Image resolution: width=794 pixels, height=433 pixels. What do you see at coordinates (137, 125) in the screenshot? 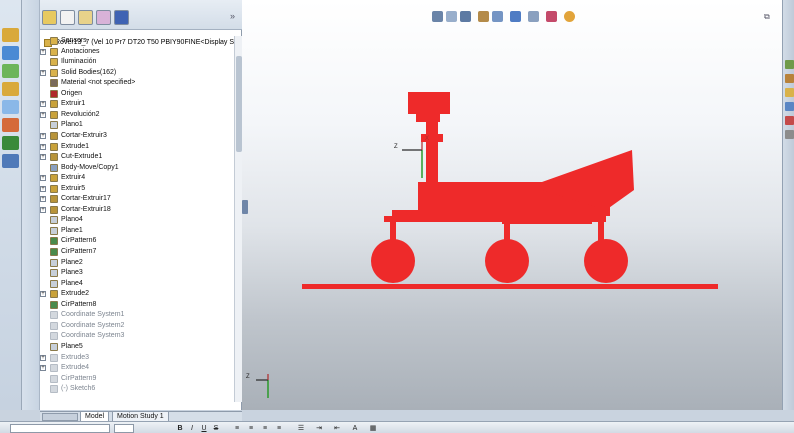
I see `tree-item: Plano1` at bounding box center [137, 125].